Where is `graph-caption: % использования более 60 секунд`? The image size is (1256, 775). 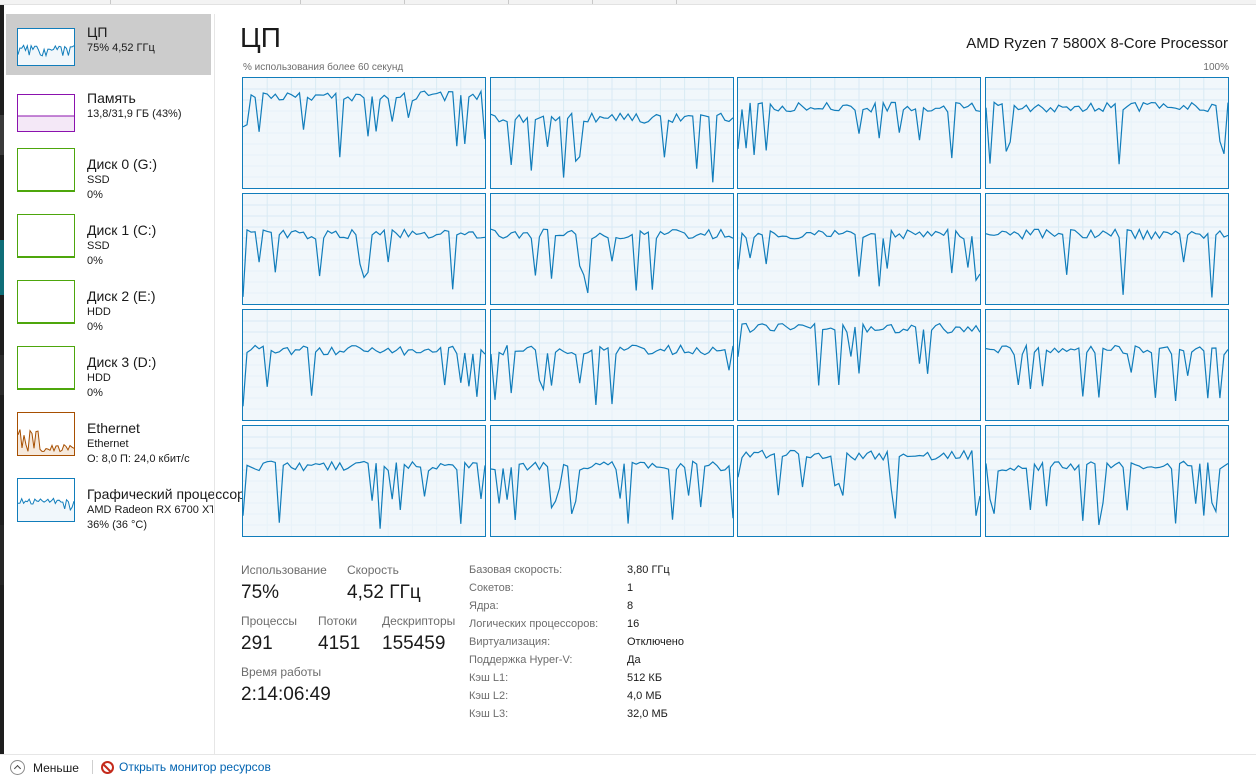 graph-caption: % использования более 60 секунд is located at coordinates (323, 67).